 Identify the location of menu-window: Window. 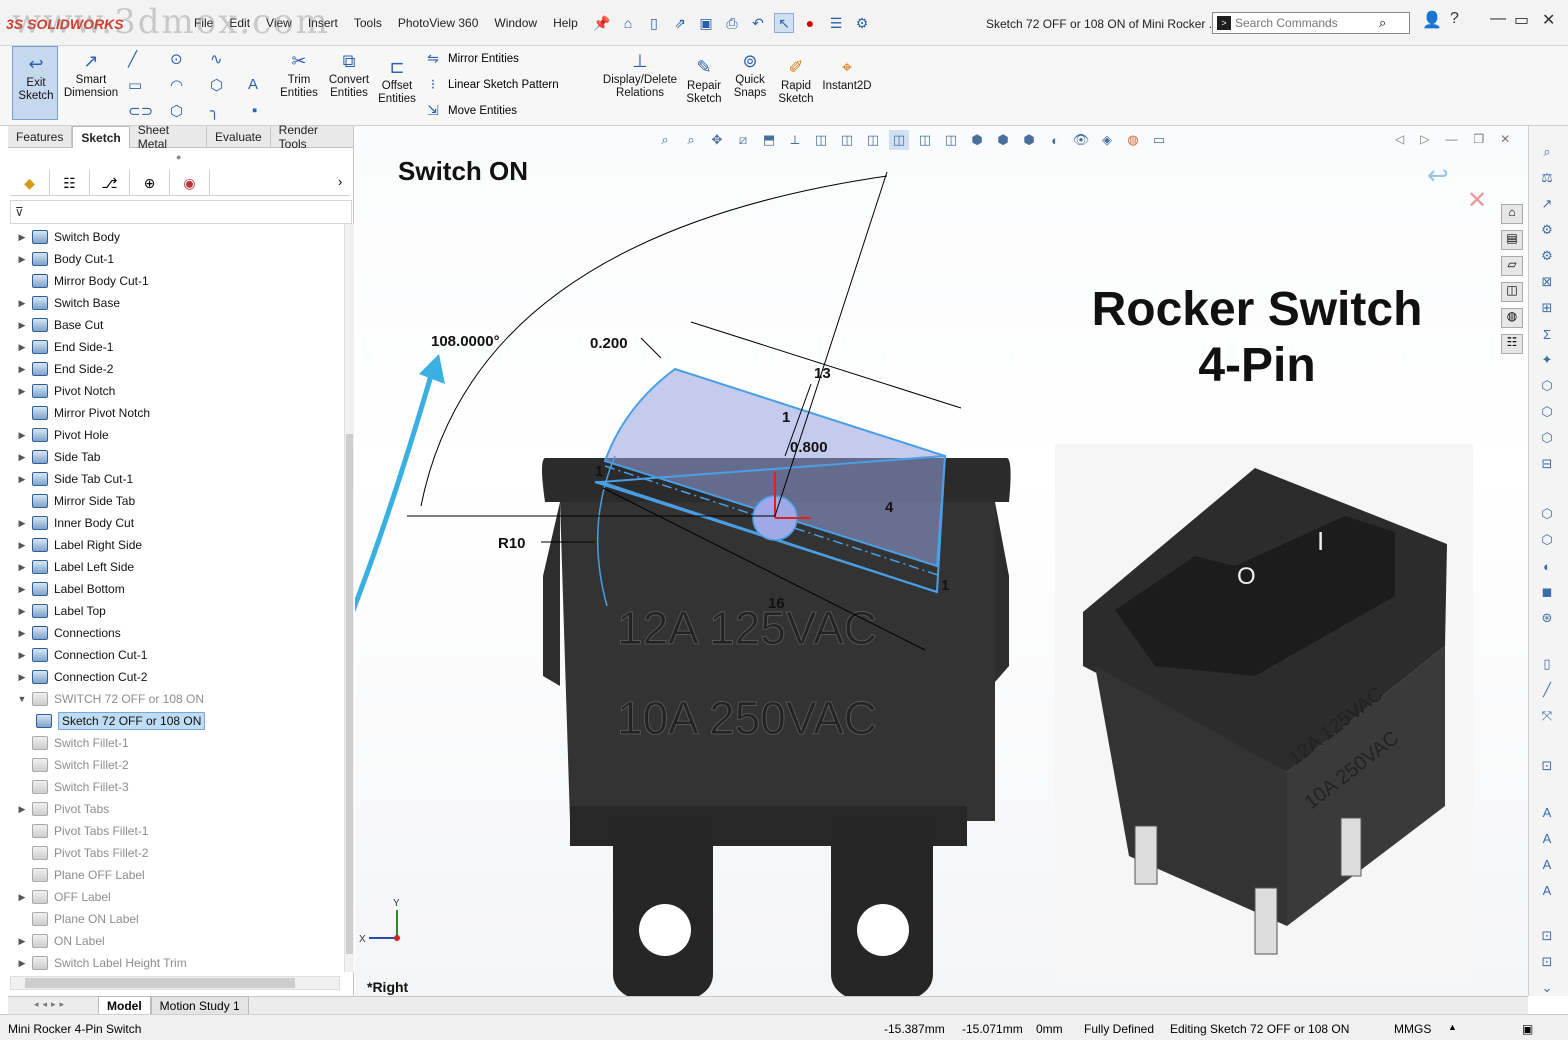
(515, 23).